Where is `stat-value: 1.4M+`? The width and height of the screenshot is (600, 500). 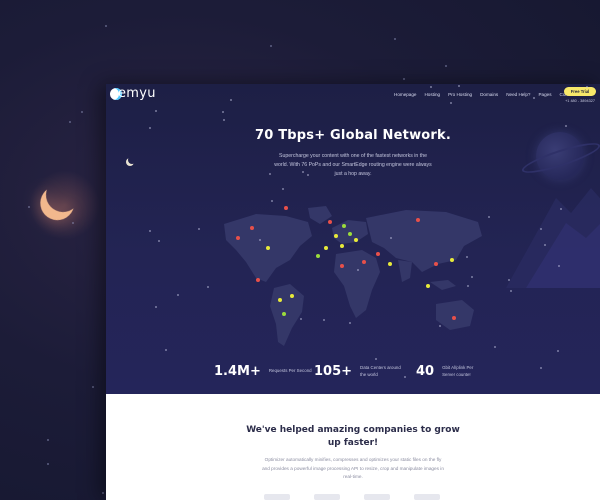 stat-value: 1.4M+ is located at coordinates (237, 371).